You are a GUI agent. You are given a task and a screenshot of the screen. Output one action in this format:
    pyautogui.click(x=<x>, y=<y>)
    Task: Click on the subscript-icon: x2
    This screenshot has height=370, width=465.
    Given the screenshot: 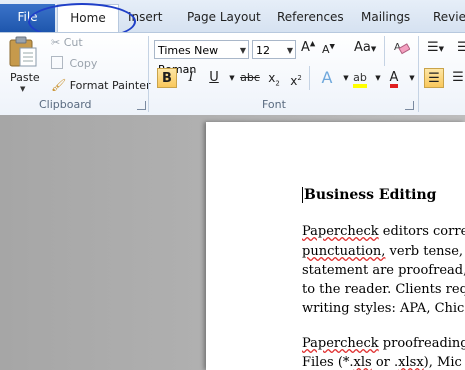 What is the action you would take?
    pyautogui.click(x=274, y=79)
    